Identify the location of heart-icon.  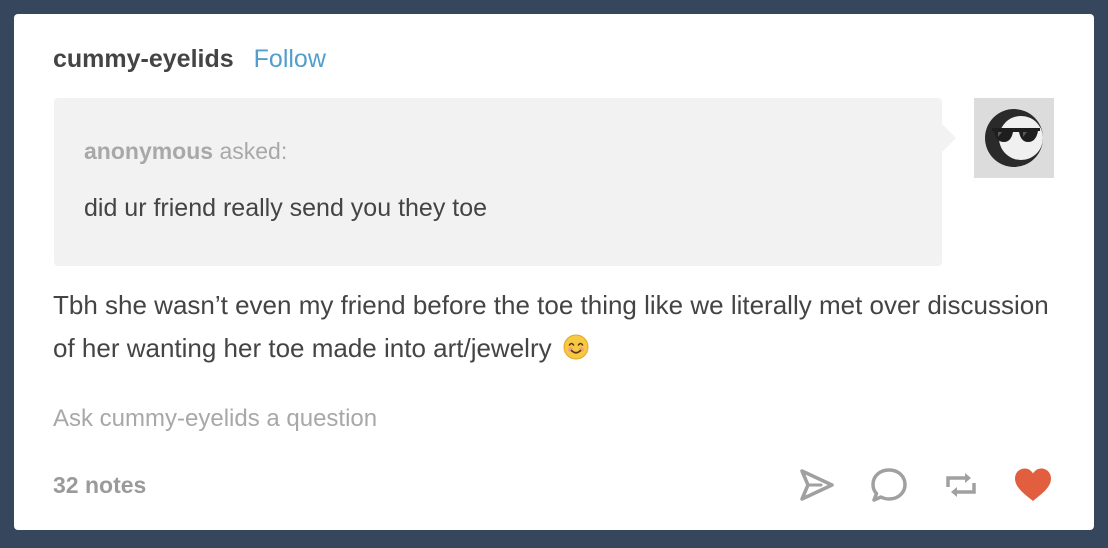
(1033, 484).